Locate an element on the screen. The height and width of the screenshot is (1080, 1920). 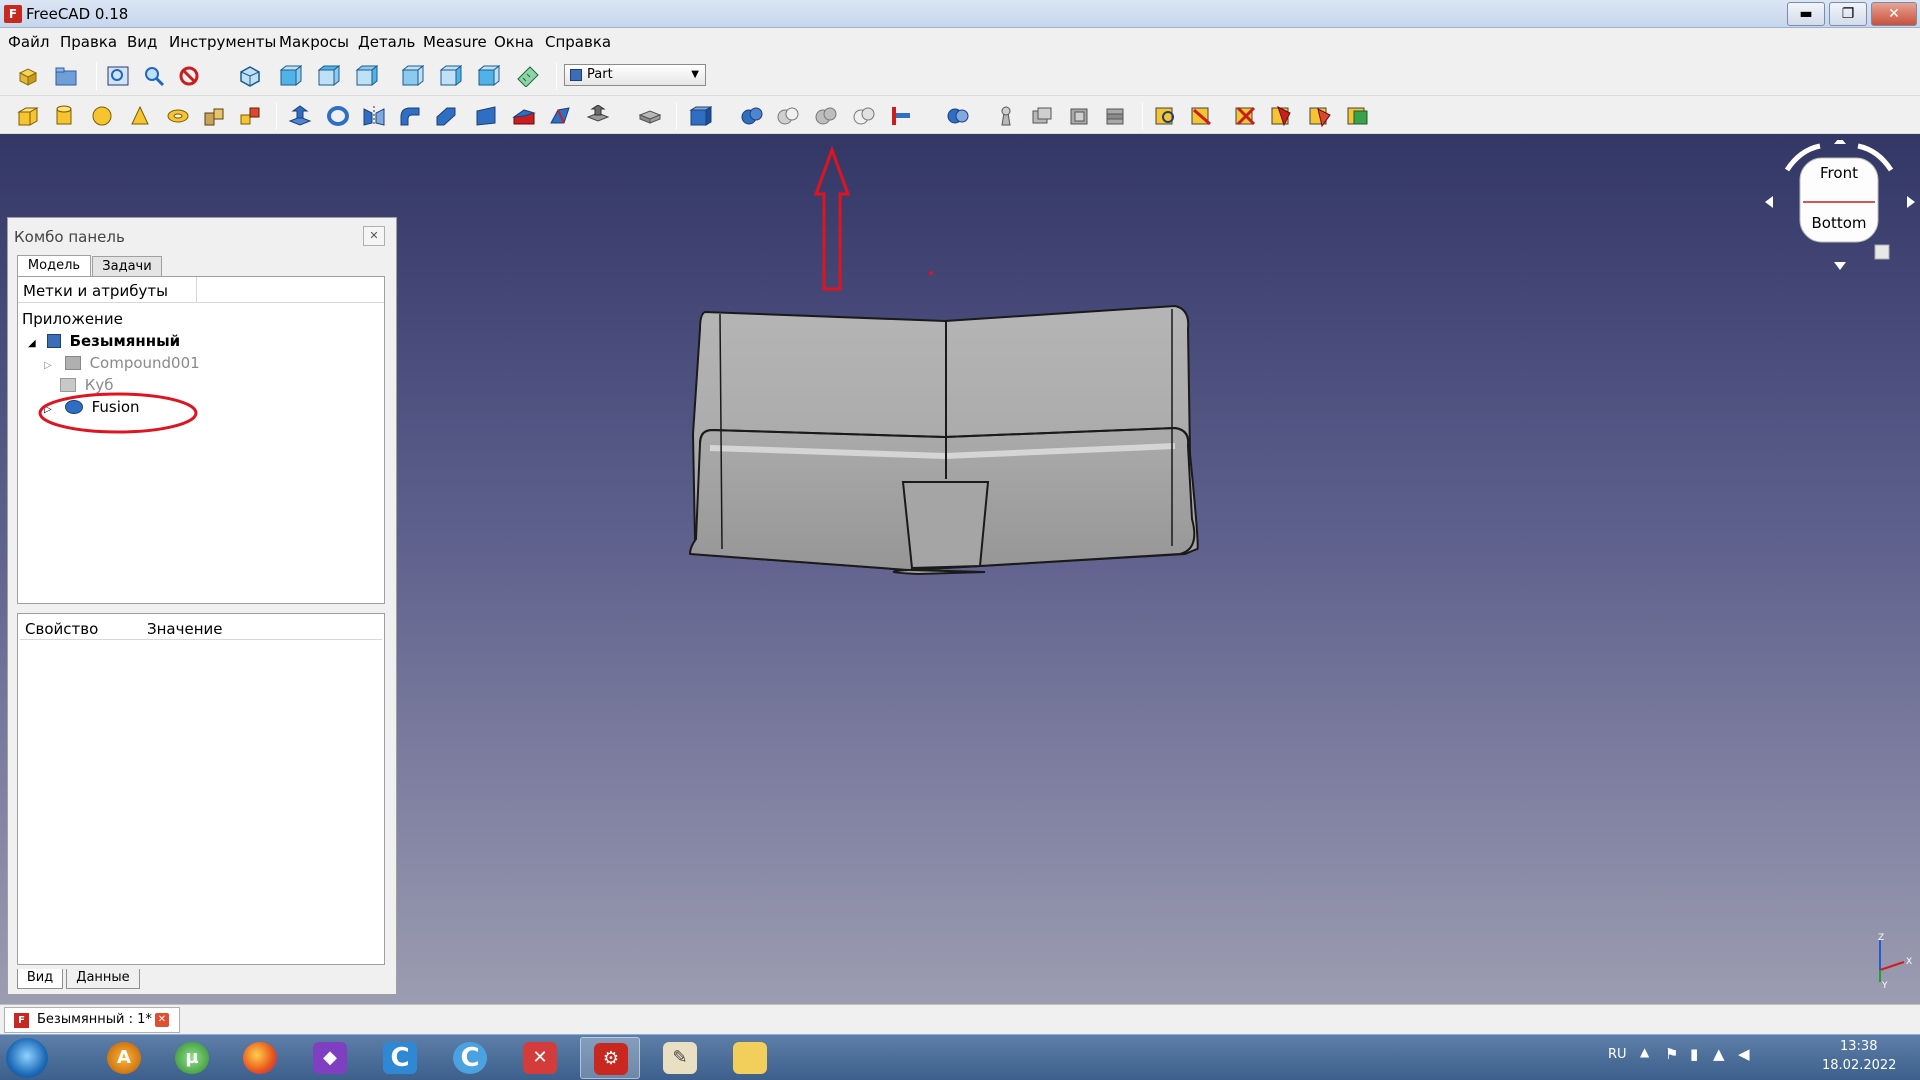
taskbar-pdf-reader: ✕ is located at coordinates (540, 1058).